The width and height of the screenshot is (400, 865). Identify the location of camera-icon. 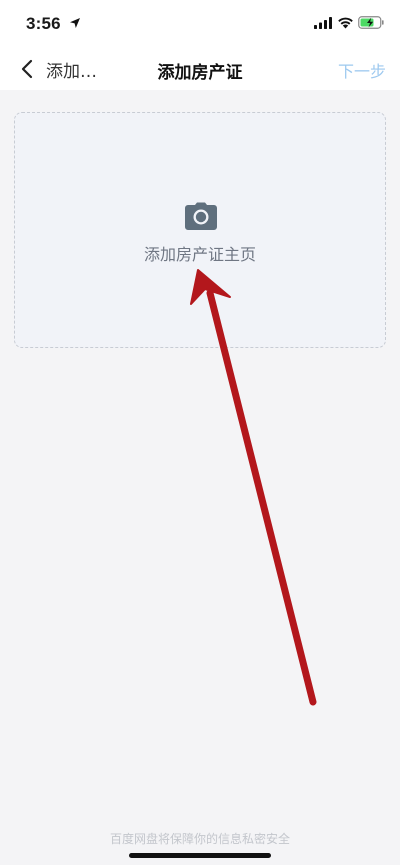
(201, 216).